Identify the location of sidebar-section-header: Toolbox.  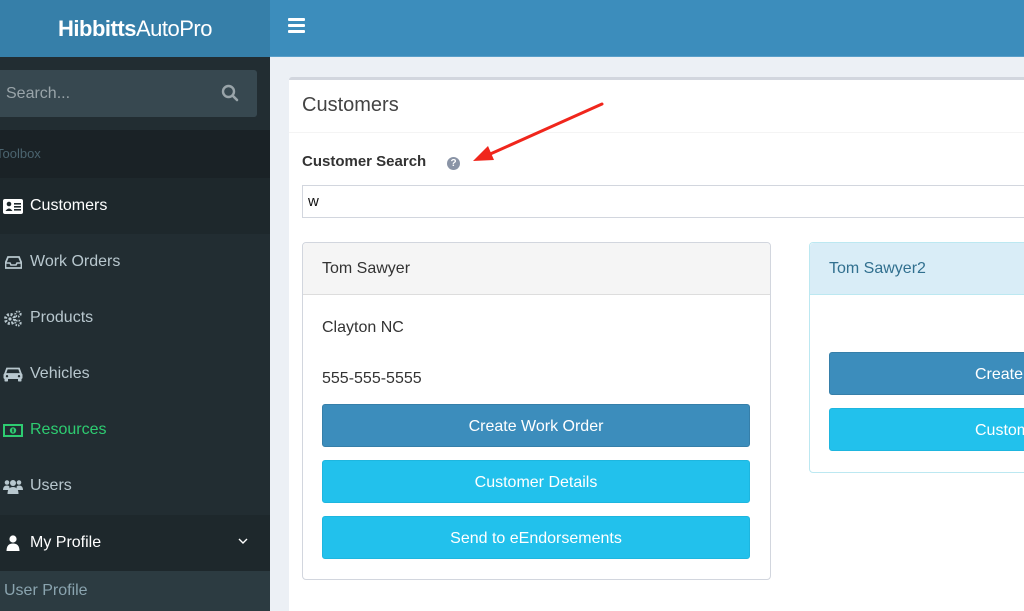
(135, 154).